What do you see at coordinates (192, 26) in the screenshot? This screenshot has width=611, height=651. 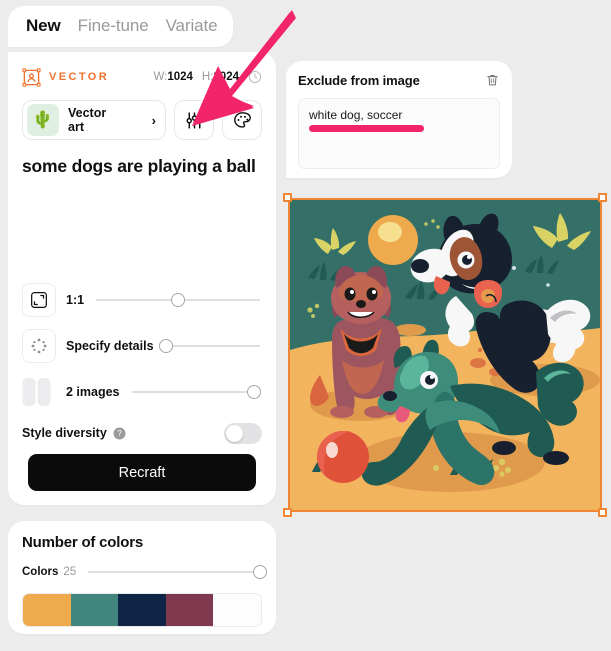 I see `tab-variate: Variate` at bounding box center [192, 26].